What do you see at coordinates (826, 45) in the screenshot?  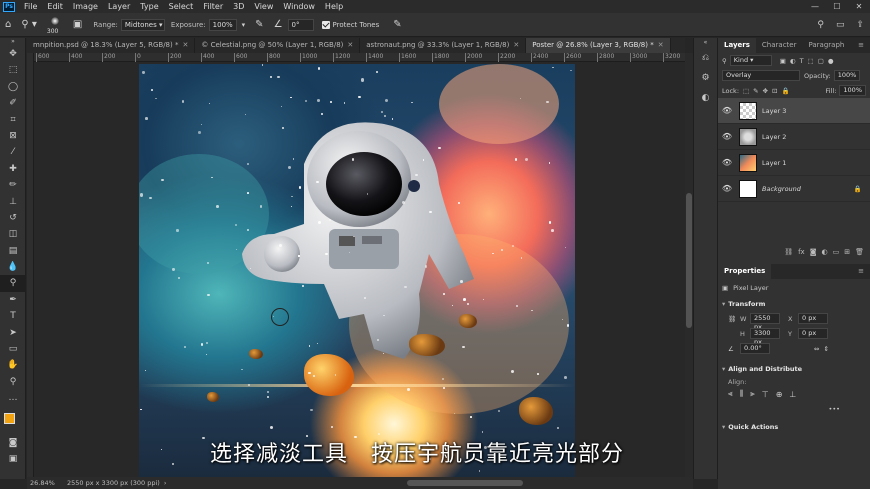 I see `tab-paragraph: Paragraph` at bounding box center [826, 45].